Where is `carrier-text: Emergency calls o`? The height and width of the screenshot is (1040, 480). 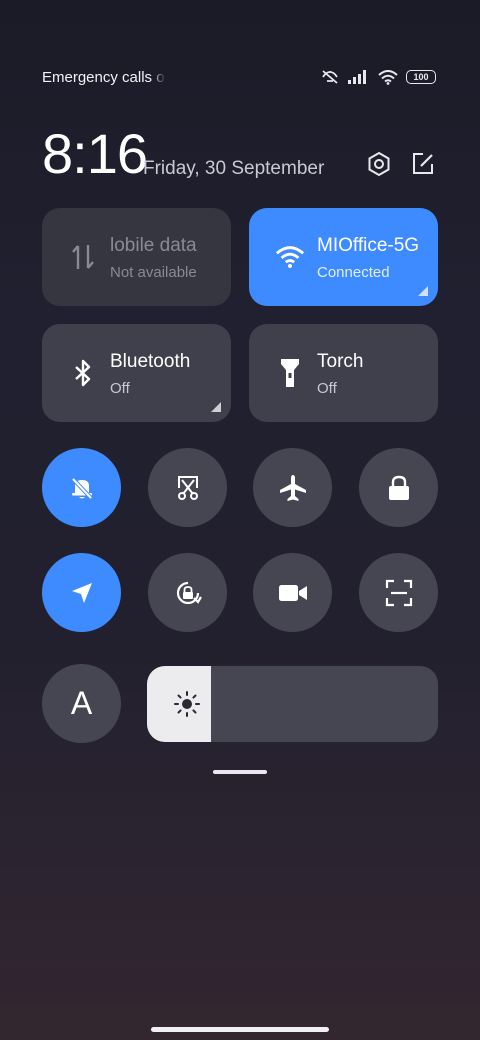
carrier-text: Emergency calls o is located at coordinates (103, 77).